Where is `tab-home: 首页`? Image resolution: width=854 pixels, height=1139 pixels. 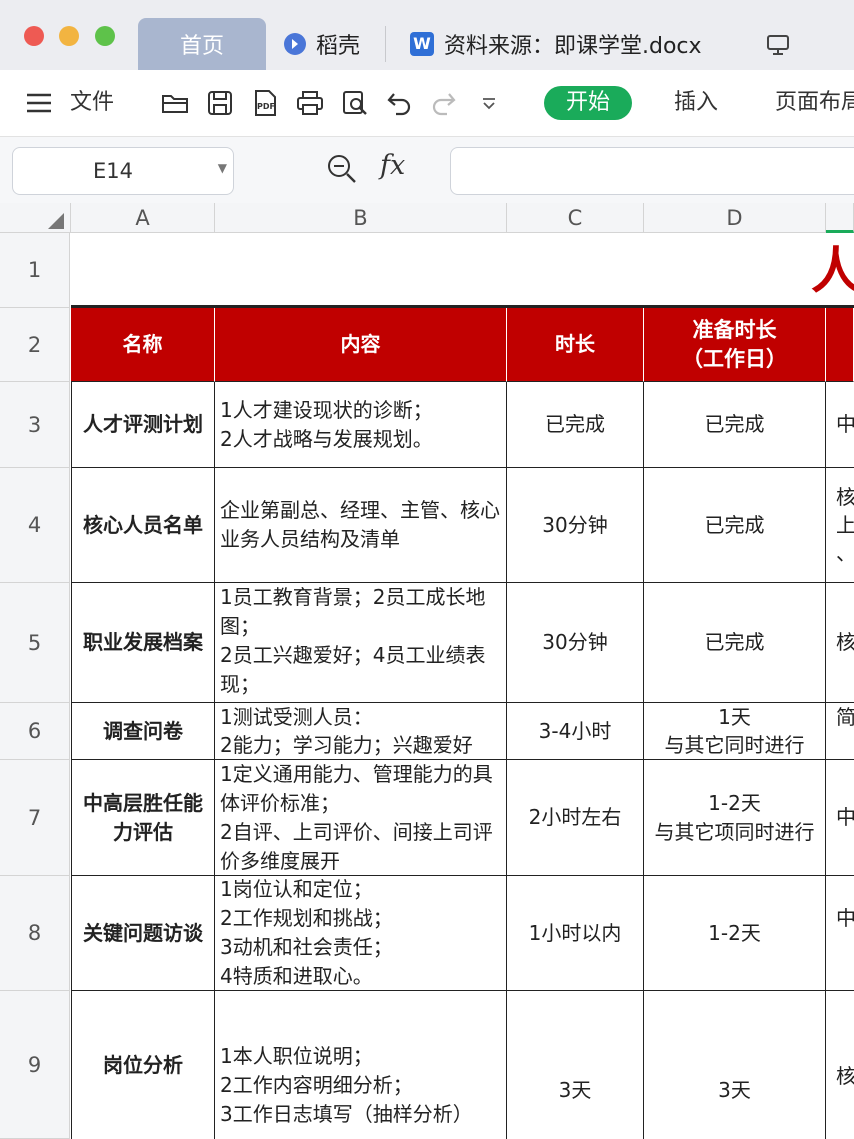
tab-home: 首页 is located at coordinates (202, 44).